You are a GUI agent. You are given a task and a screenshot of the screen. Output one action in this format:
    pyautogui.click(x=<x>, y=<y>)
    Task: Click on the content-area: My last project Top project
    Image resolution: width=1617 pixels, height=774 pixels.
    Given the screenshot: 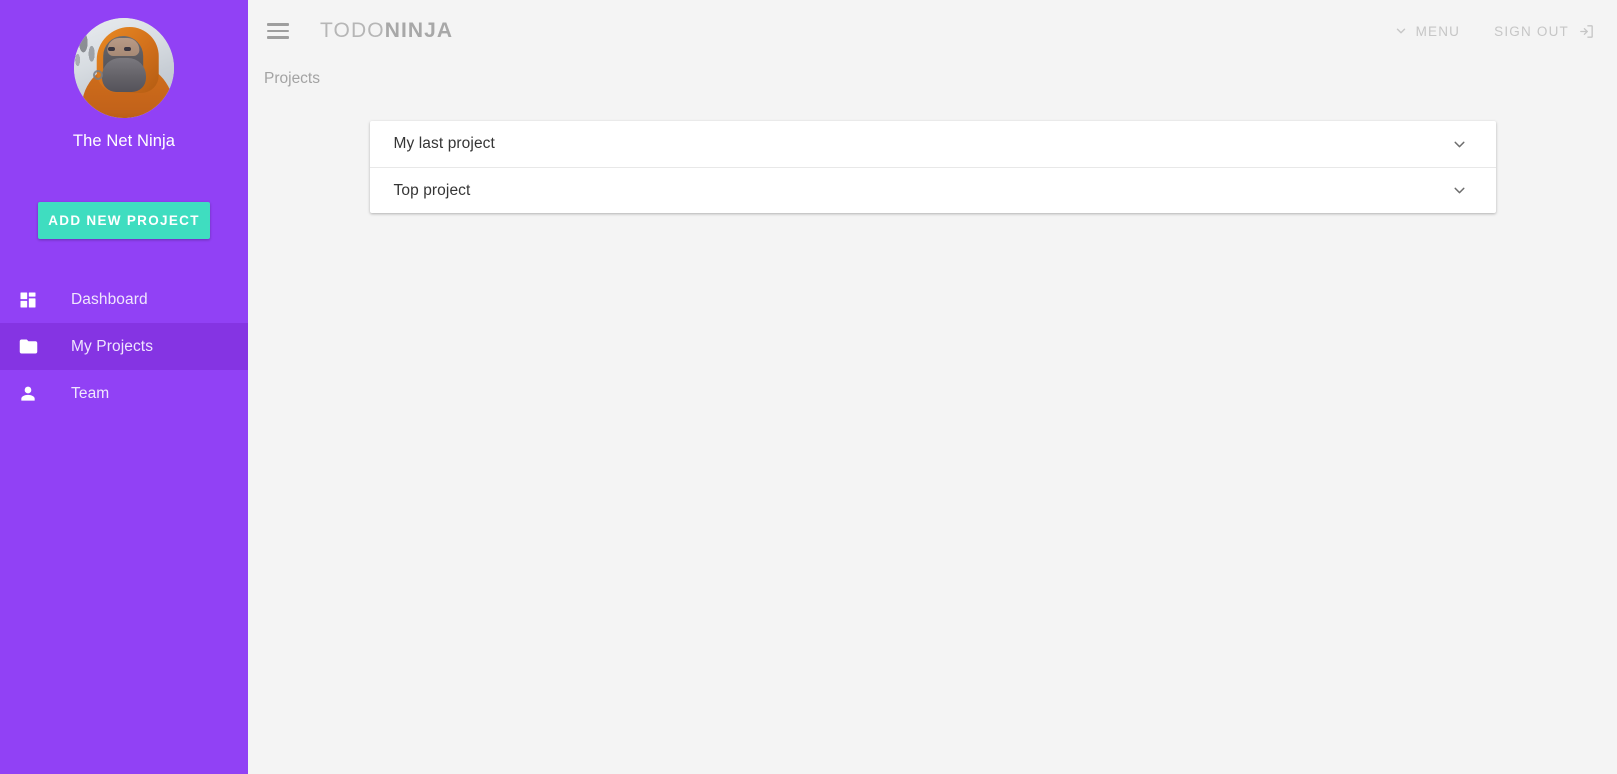 What is the action you would take?
    pyautogui.click(x=932, y=154)
    